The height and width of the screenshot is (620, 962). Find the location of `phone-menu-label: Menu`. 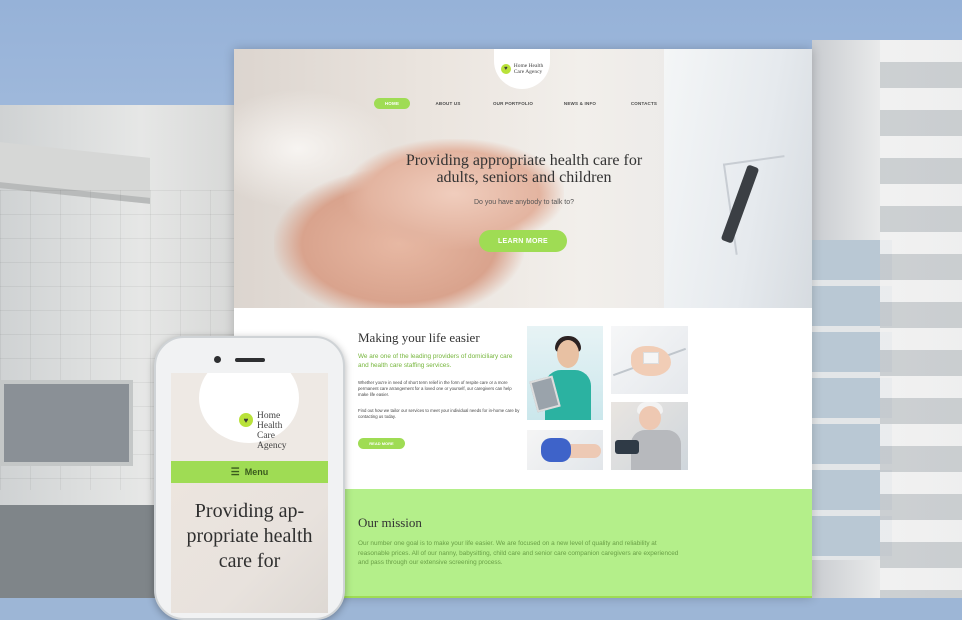

phone-menu-label: Menu is located at coordinates (256, 472).